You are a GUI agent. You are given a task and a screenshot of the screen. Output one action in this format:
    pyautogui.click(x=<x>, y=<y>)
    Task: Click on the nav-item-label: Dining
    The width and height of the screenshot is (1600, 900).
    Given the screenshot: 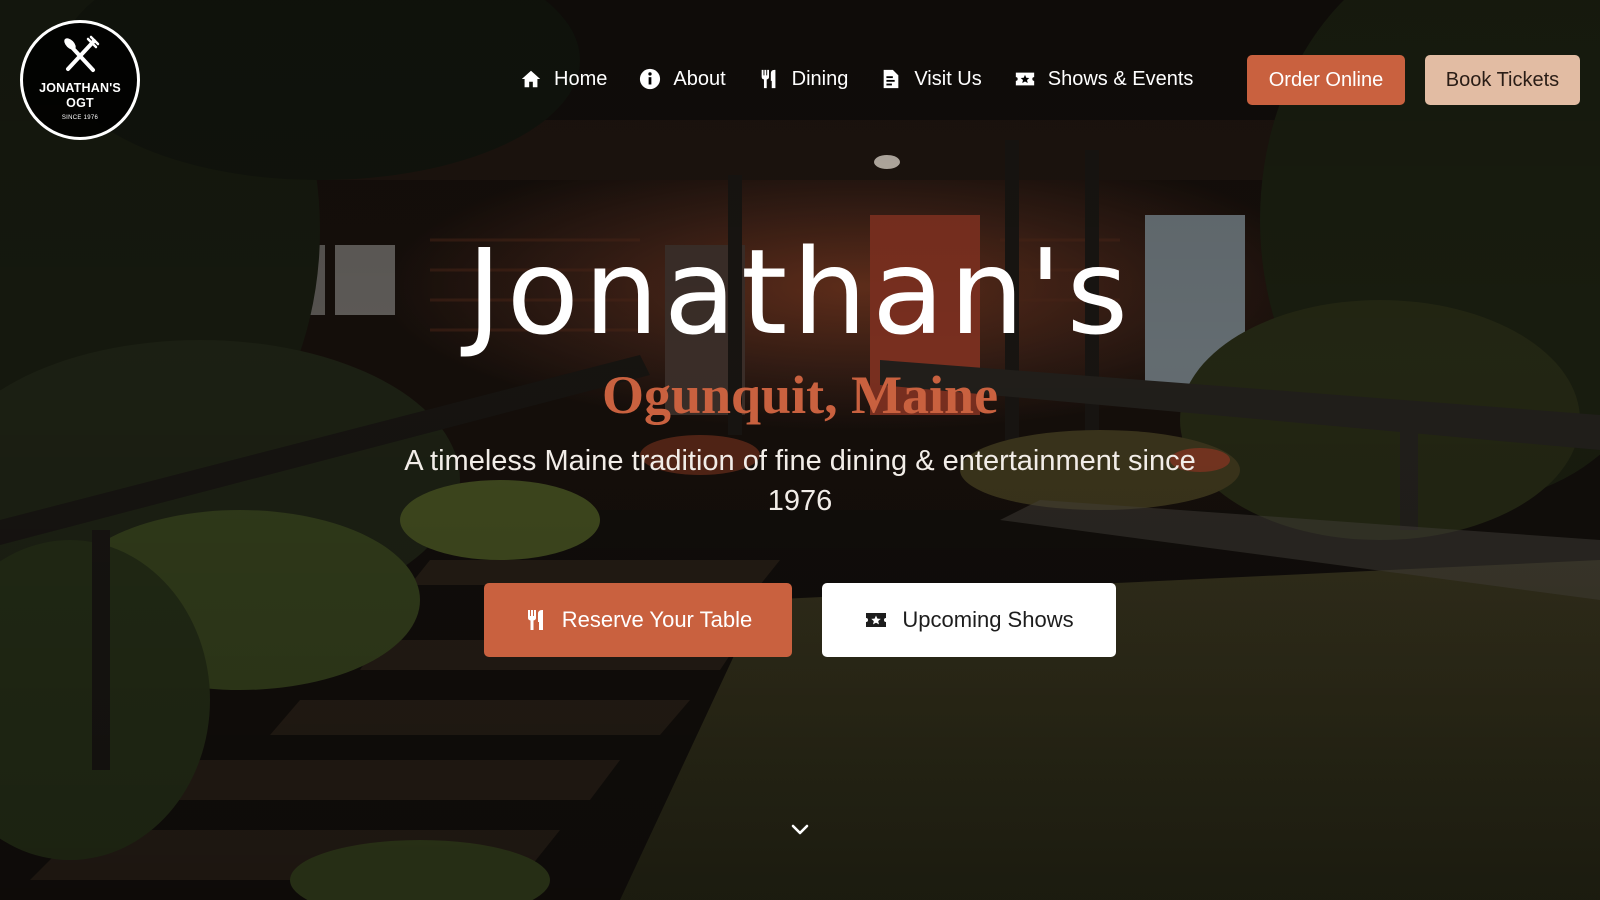 What is the action you would take?
    pyautogui.click(x=820, y=78)
    